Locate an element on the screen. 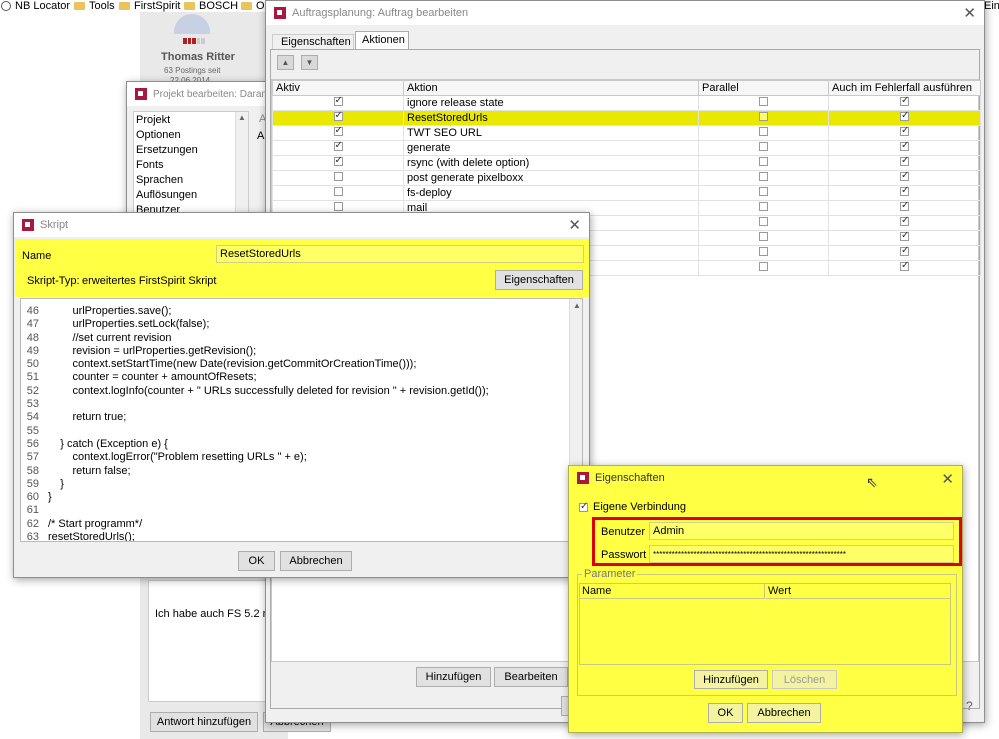  skript-ok-button: OK is located at coordinates (256, 561).